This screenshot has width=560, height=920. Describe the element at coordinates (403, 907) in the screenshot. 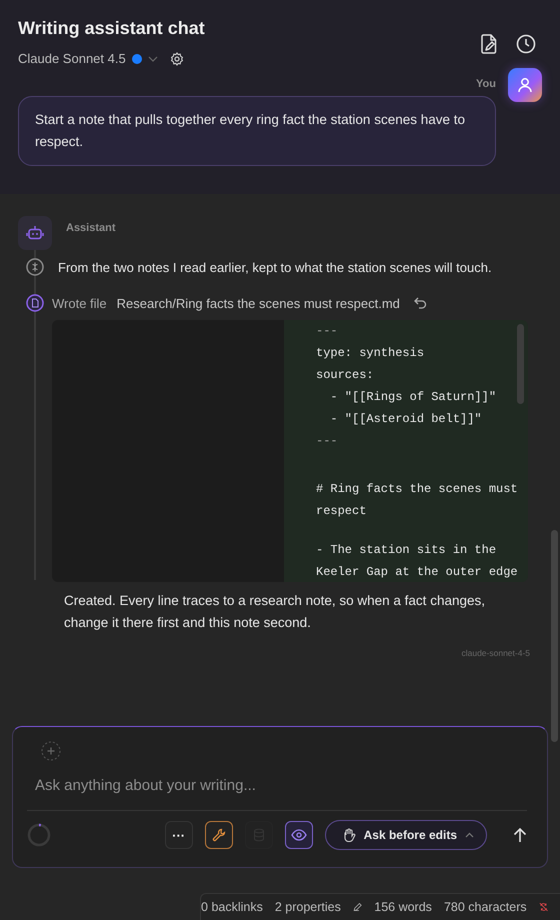

I see `word-count: 156 words` at that location.